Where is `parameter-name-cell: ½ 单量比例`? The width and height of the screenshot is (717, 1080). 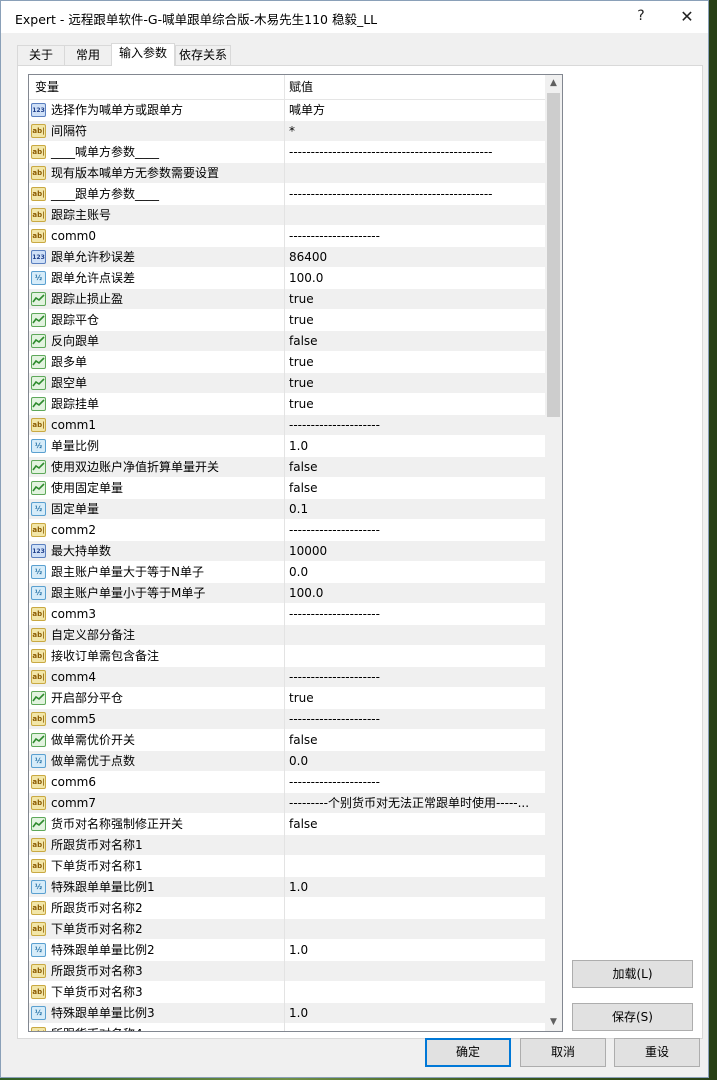
parameter-name-cell: ½ 单量比例 is located at coordinates (157, 446).